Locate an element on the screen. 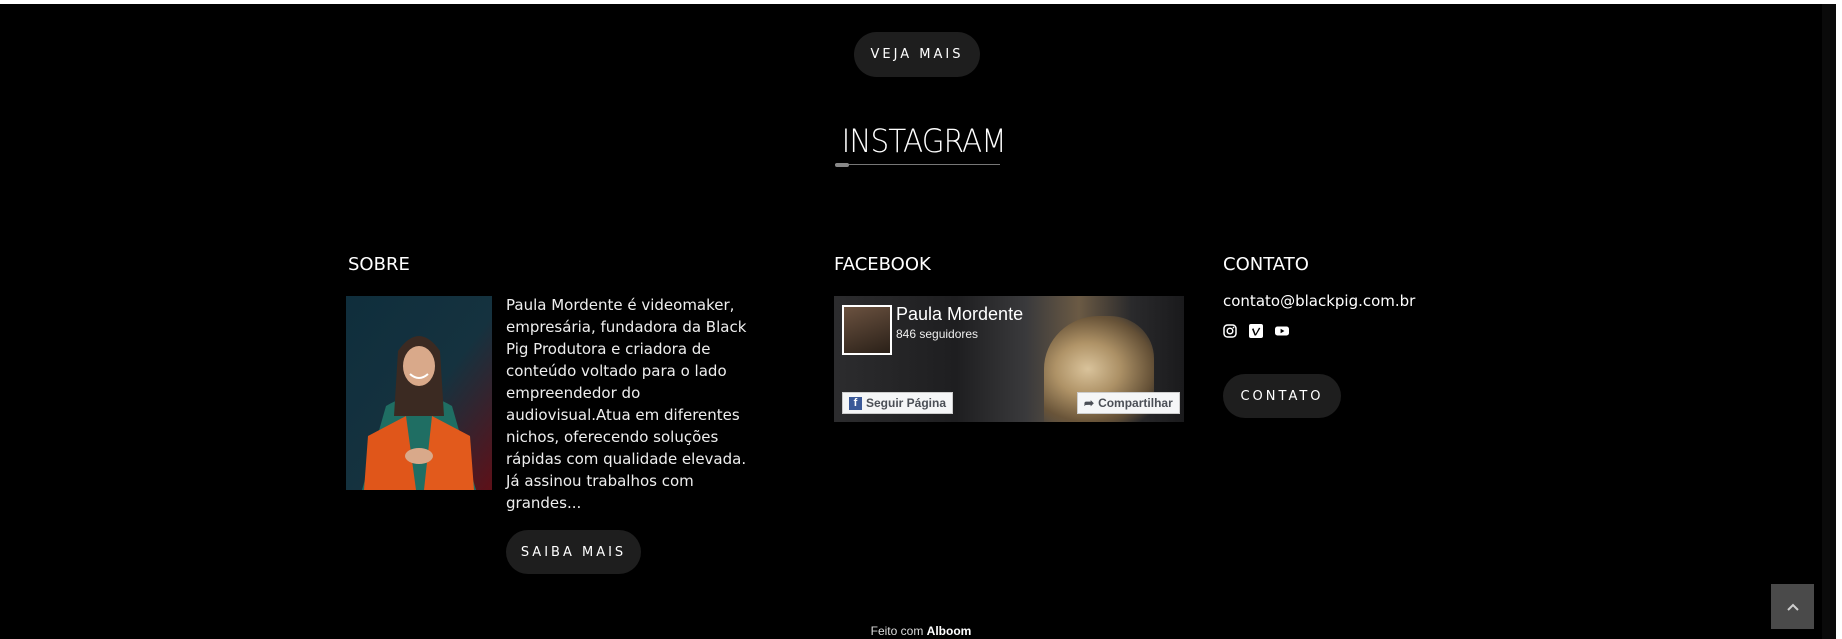 This screenshot has height=639, width=1842. contact-button: CONTATO is located at coordinates (1282, 396).